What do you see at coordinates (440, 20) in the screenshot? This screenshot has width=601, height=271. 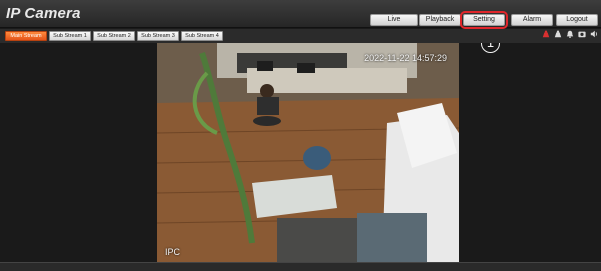 I see `nav-playback-button: Playback` at bounding box center [440, 20].